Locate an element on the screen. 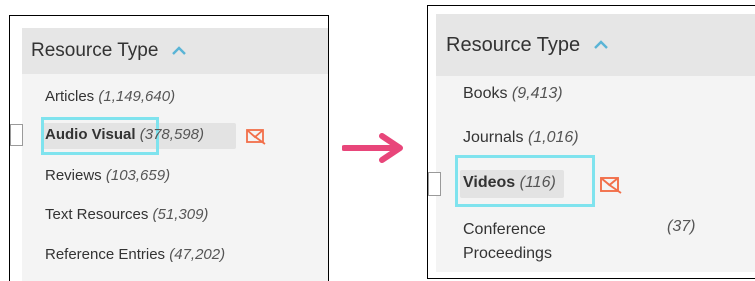 The width and height of the screenshot is (755, 281). right-facet-header: Resource Type is located at coordinates (595, 45).